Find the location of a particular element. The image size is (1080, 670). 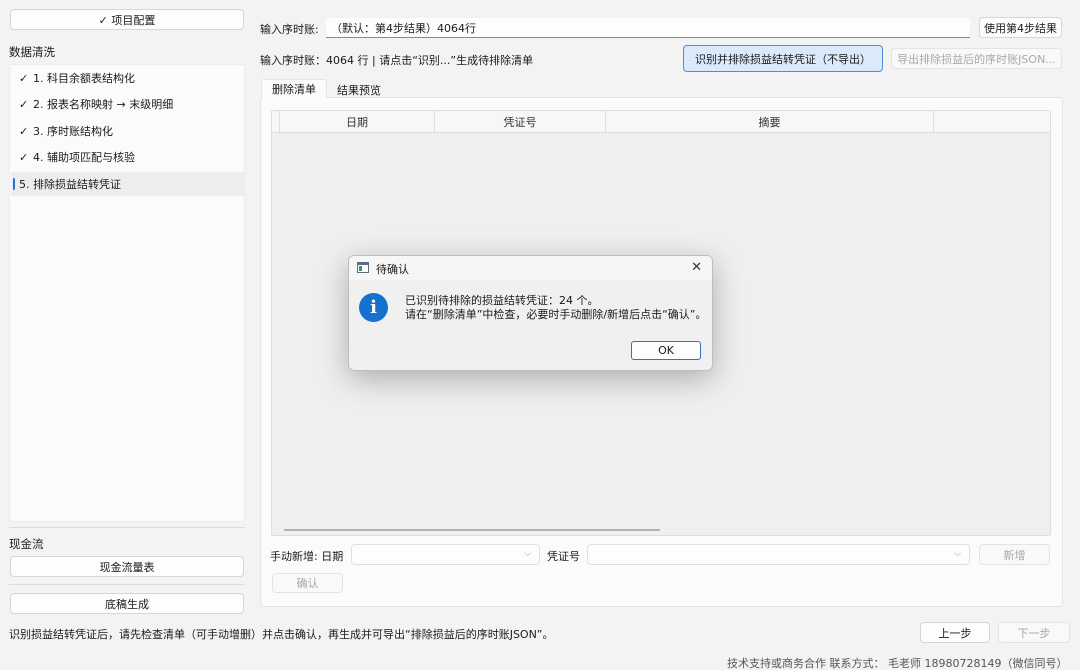

use-step4-label: 使用第4步结果 is located at coordinates (1020, 28).